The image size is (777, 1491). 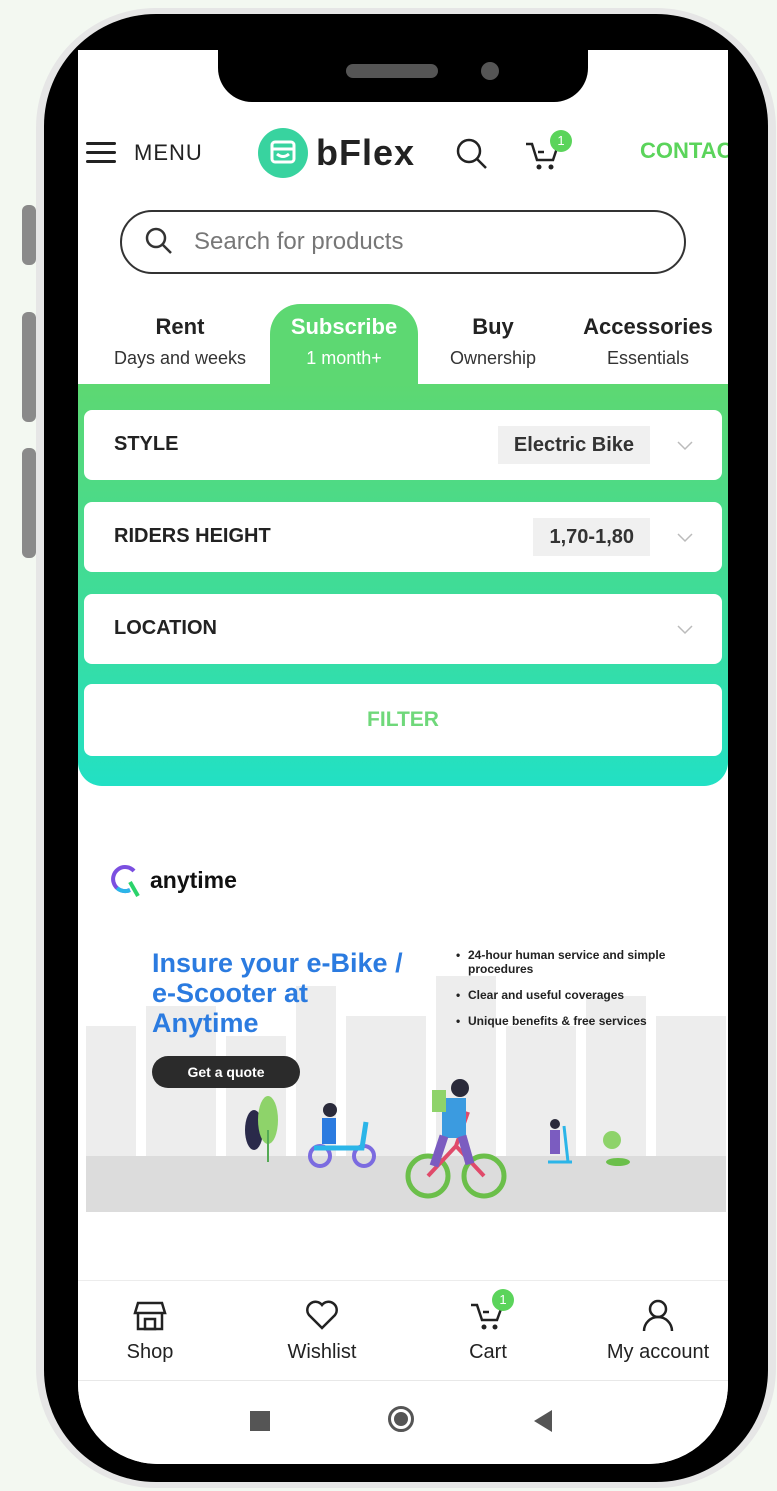 I want to click on contact-link: CONTAC, so click(x=684, y=151).